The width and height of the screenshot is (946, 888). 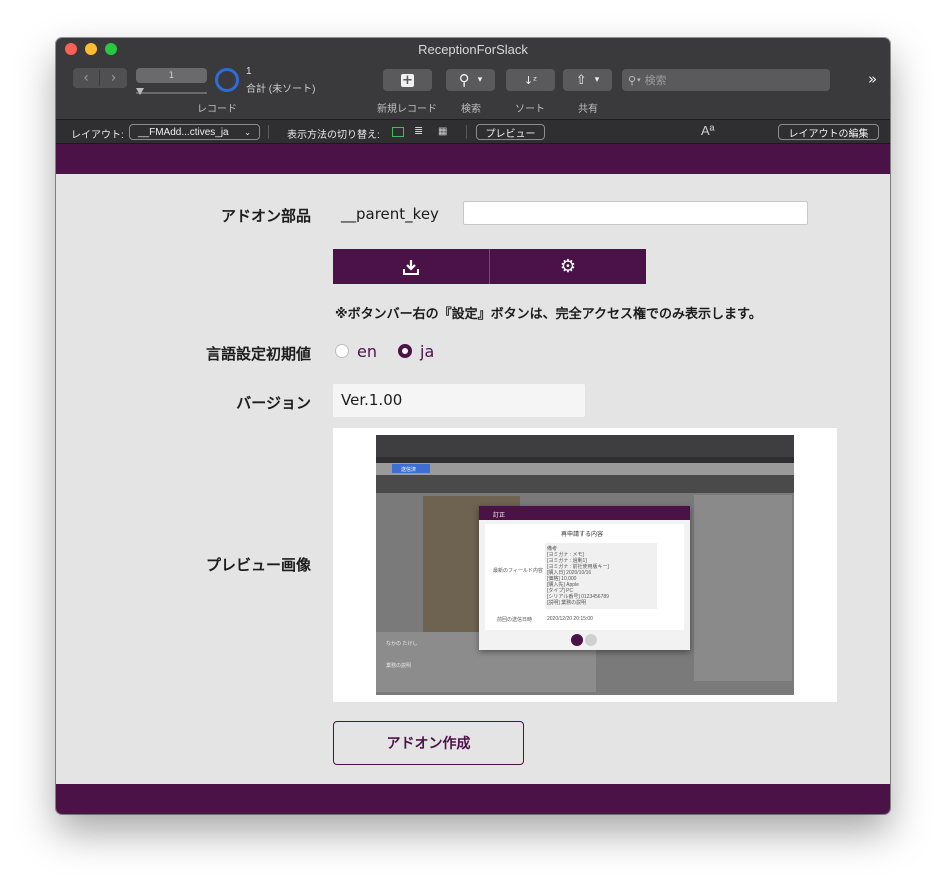 I want to click on record-nav: ‹ ›, so click(x=100, y=78).